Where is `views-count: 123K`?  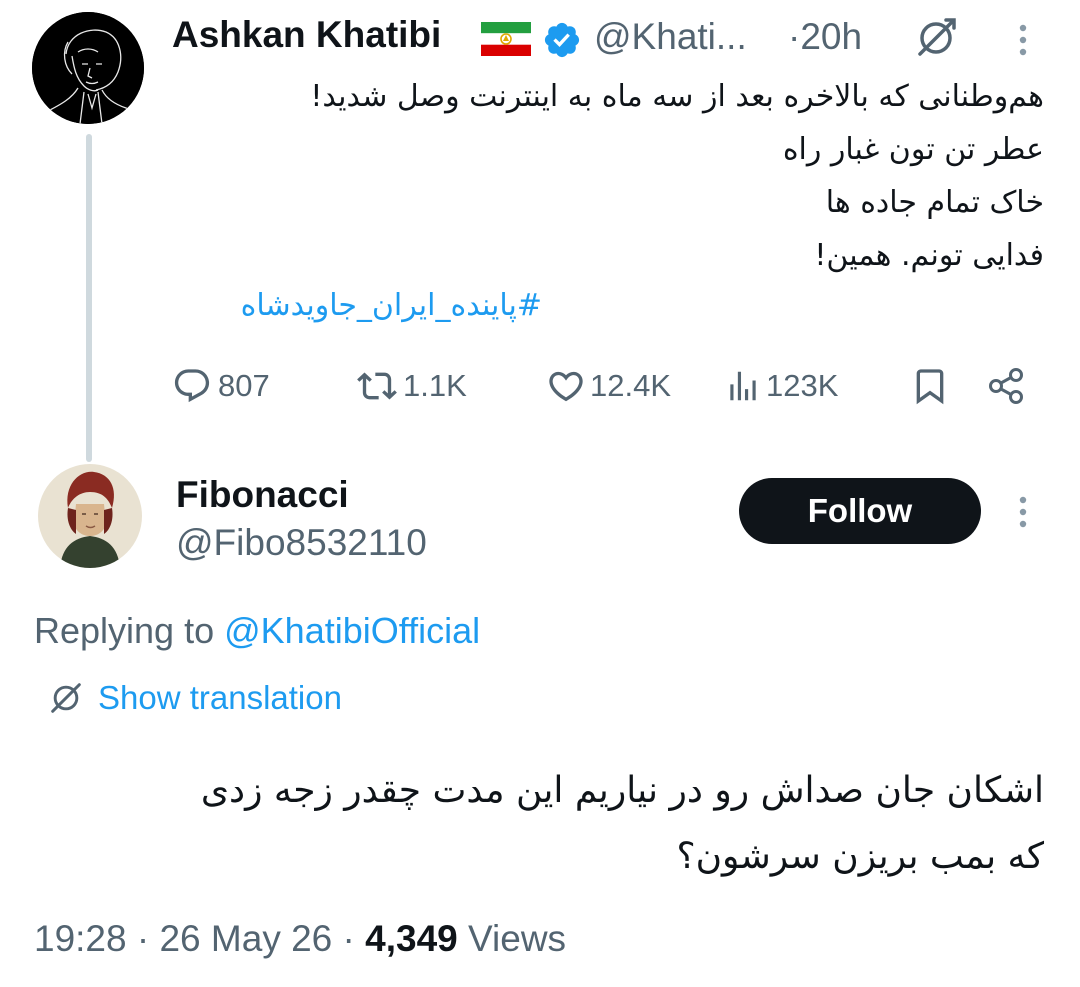
views-count: 123K is located at coordinates (802, 385).